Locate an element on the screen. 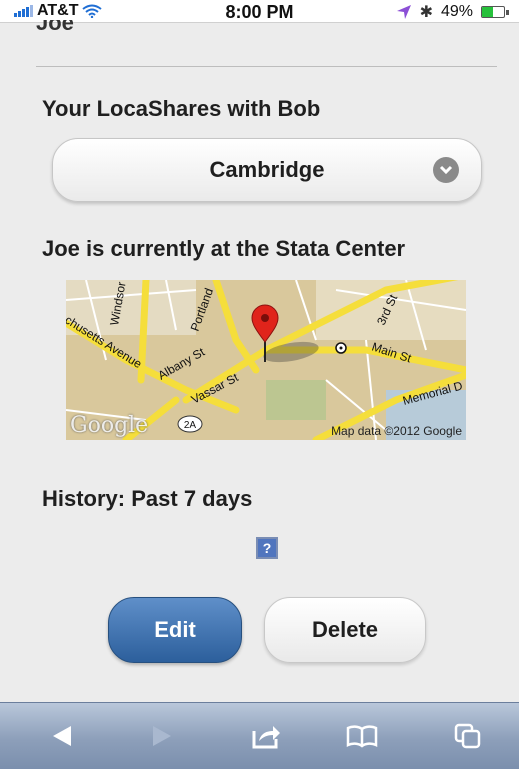 The width and height of the screenshot is (519, 769). edit-button: Edit is located at coordinates (175, 630).